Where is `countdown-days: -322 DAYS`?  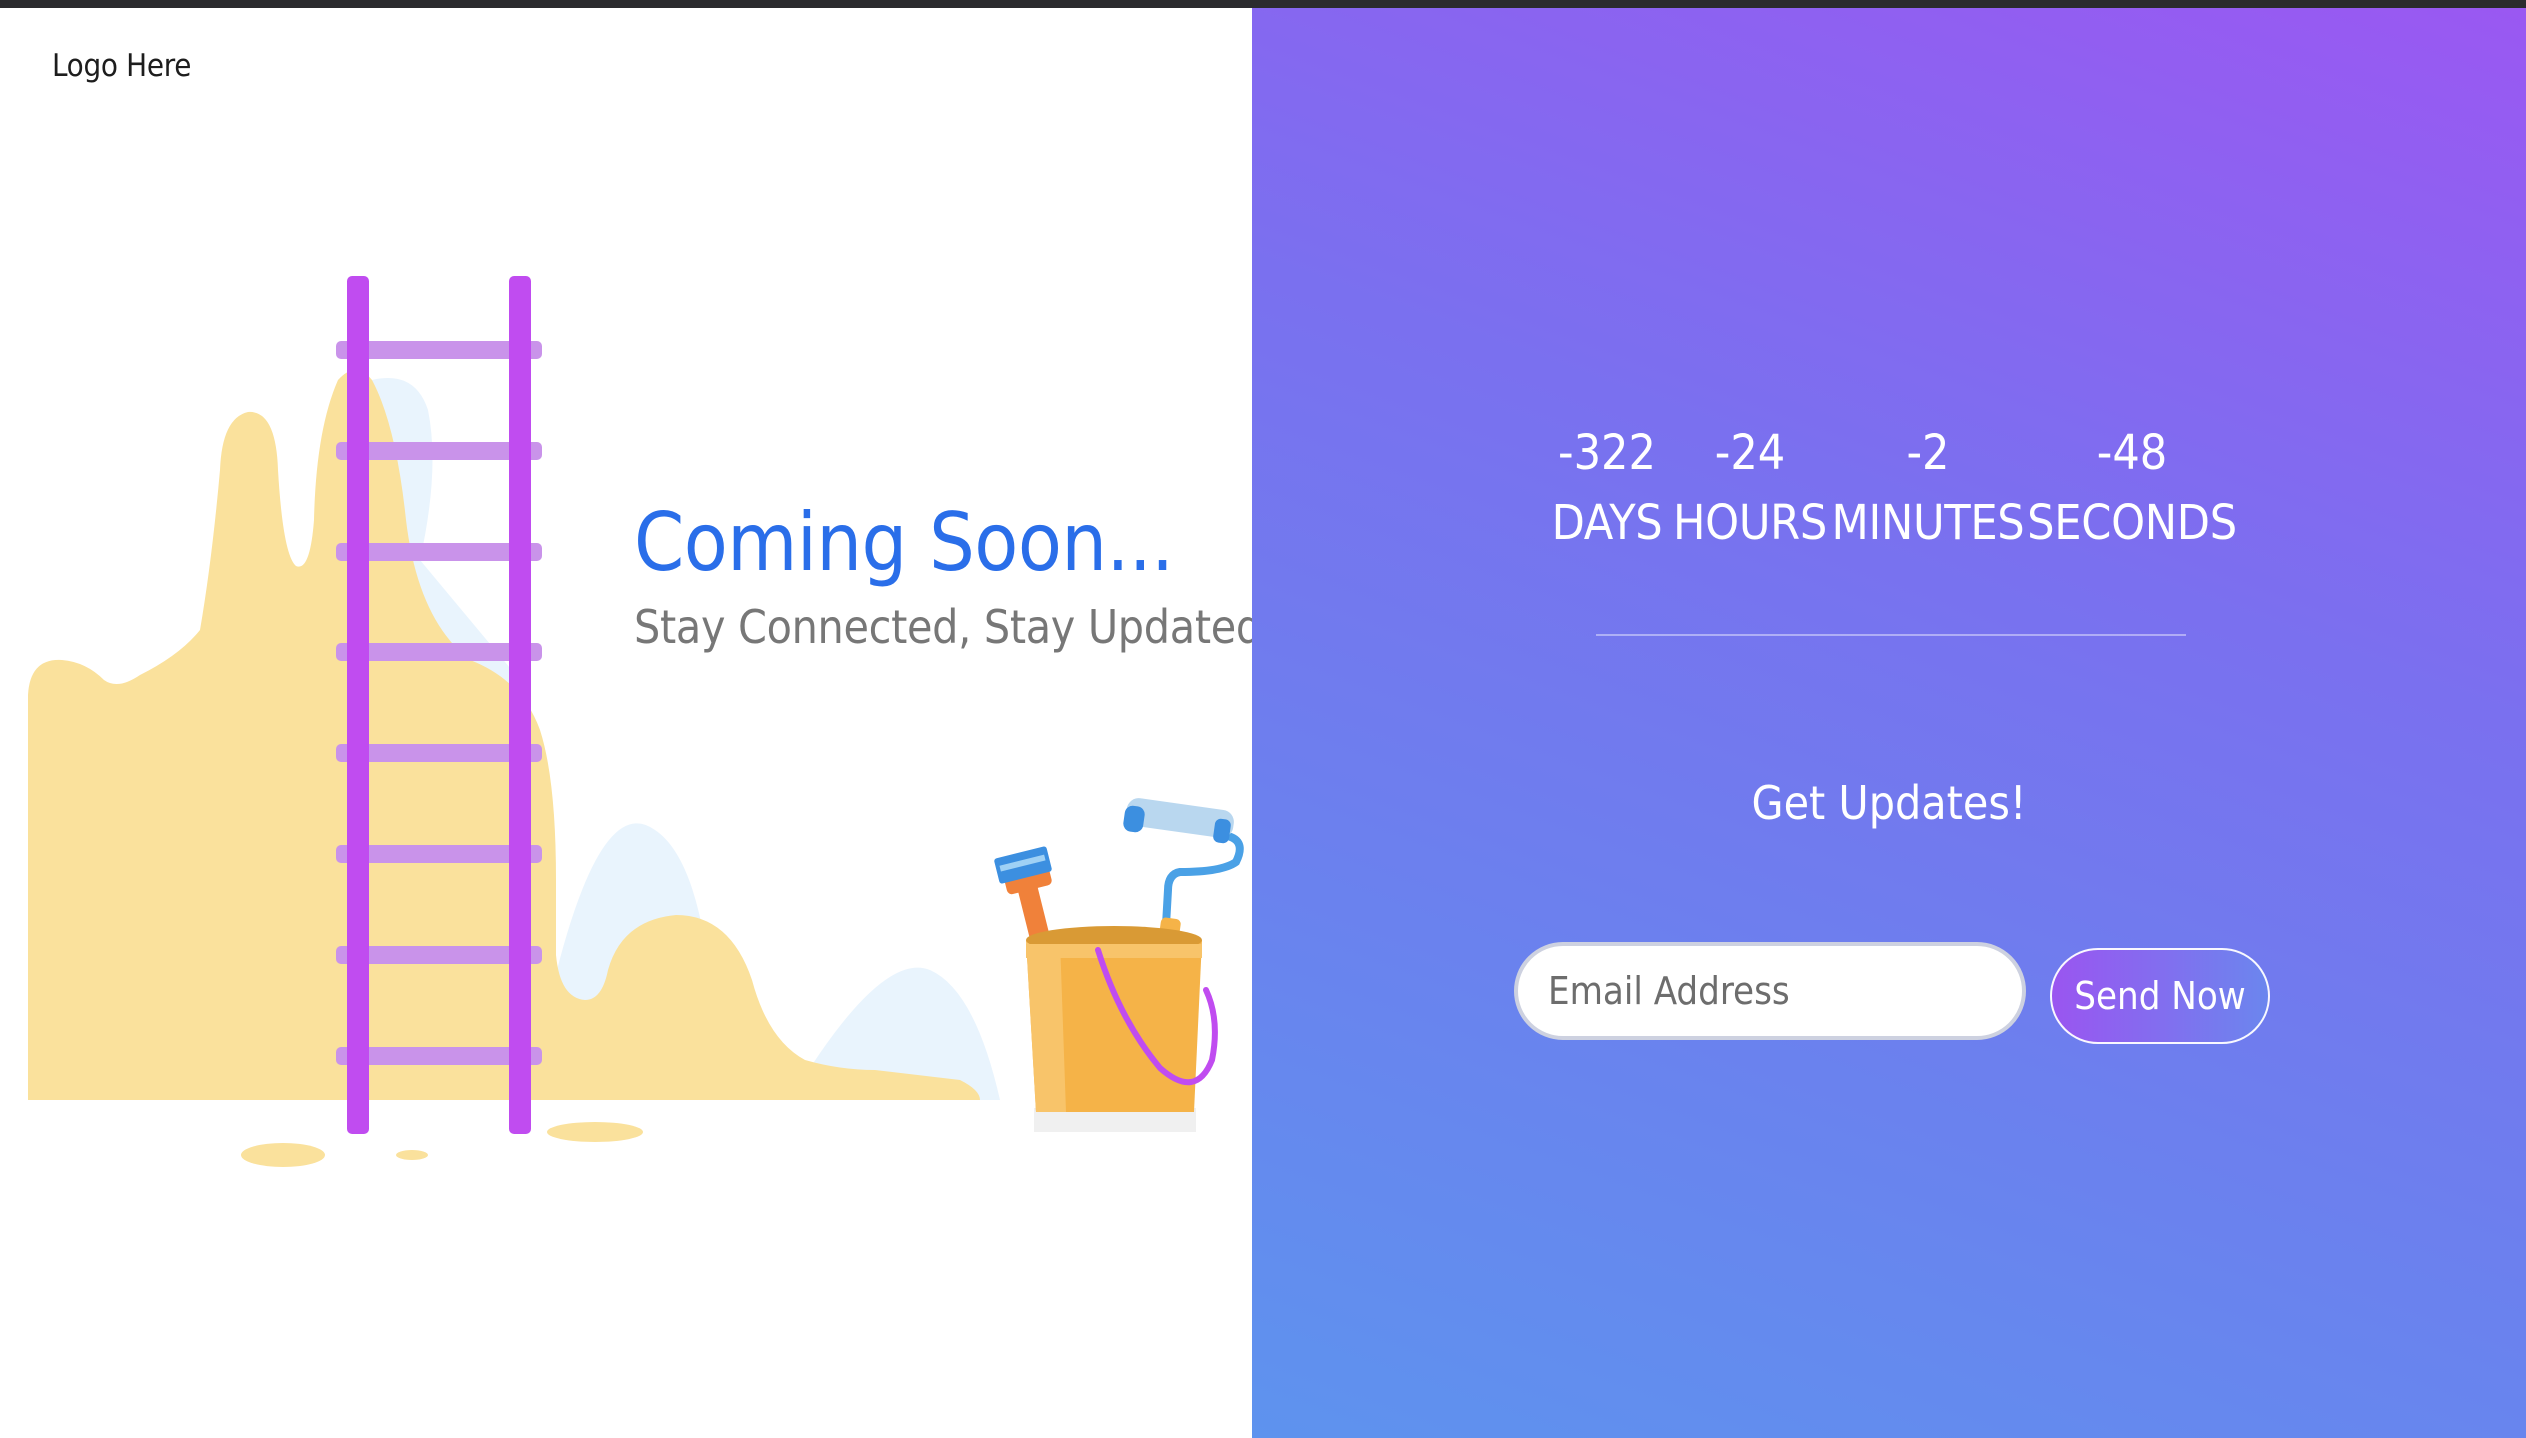
countdown-days: -322 DAYS is located at coordinates (1607, 488).